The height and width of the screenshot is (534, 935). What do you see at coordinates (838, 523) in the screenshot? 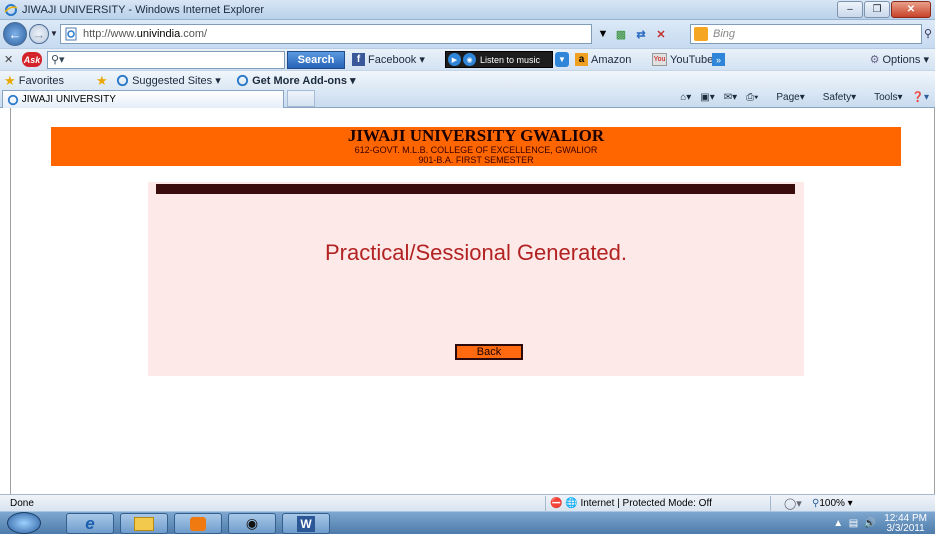
I see `show-hidden-icons: ▲` at bounding box center [838, 523].